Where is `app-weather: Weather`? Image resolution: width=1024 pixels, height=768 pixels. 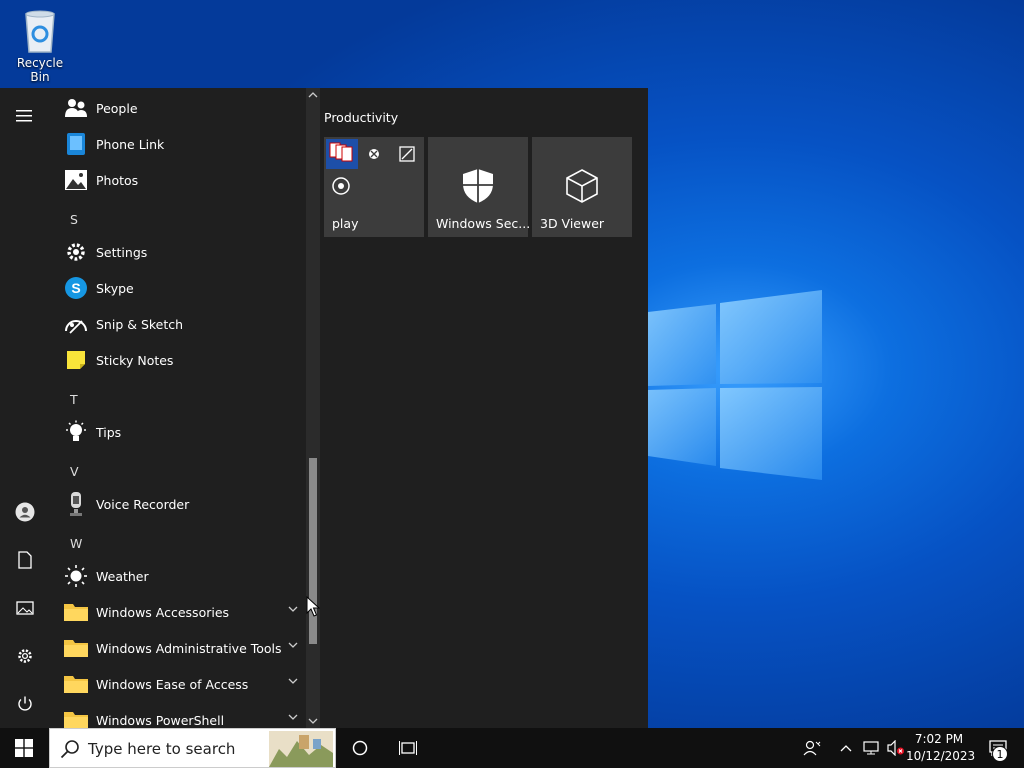
app-weather: Weather is located at coordinates (178, 576).